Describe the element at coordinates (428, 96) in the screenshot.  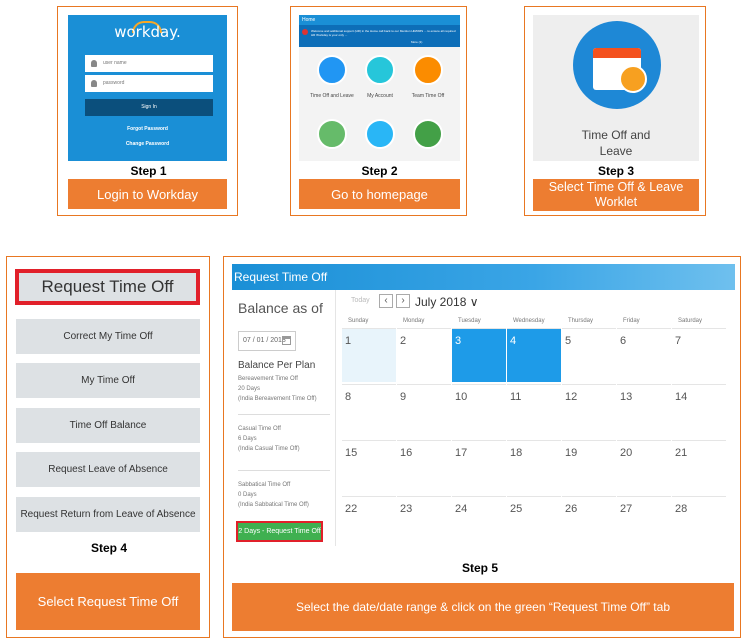
I see `tile-label-team-time-off: Team Time Off` at that location.